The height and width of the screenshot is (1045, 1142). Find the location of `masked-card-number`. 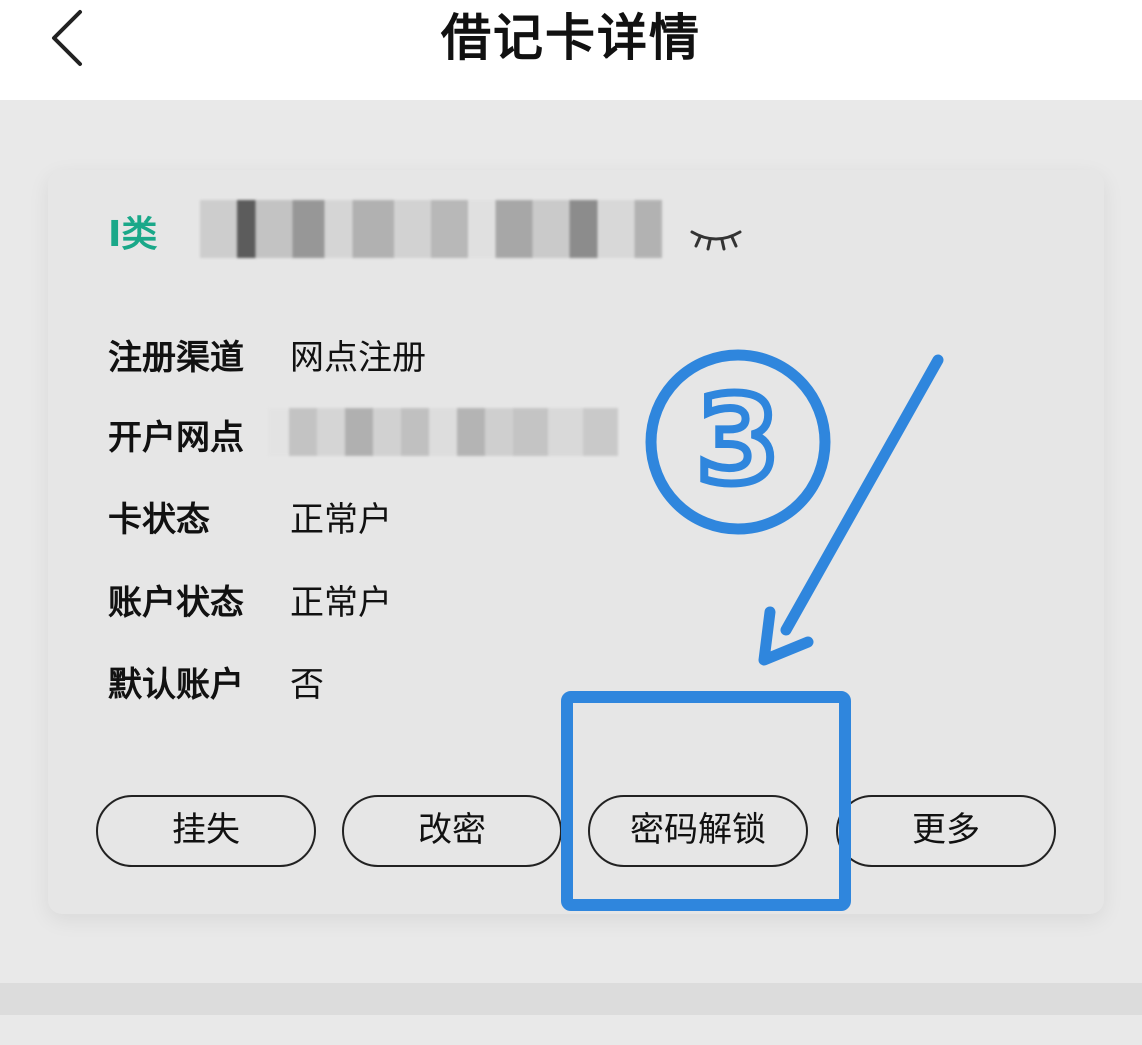

masked-card-number is located at coordinates (431, 229).